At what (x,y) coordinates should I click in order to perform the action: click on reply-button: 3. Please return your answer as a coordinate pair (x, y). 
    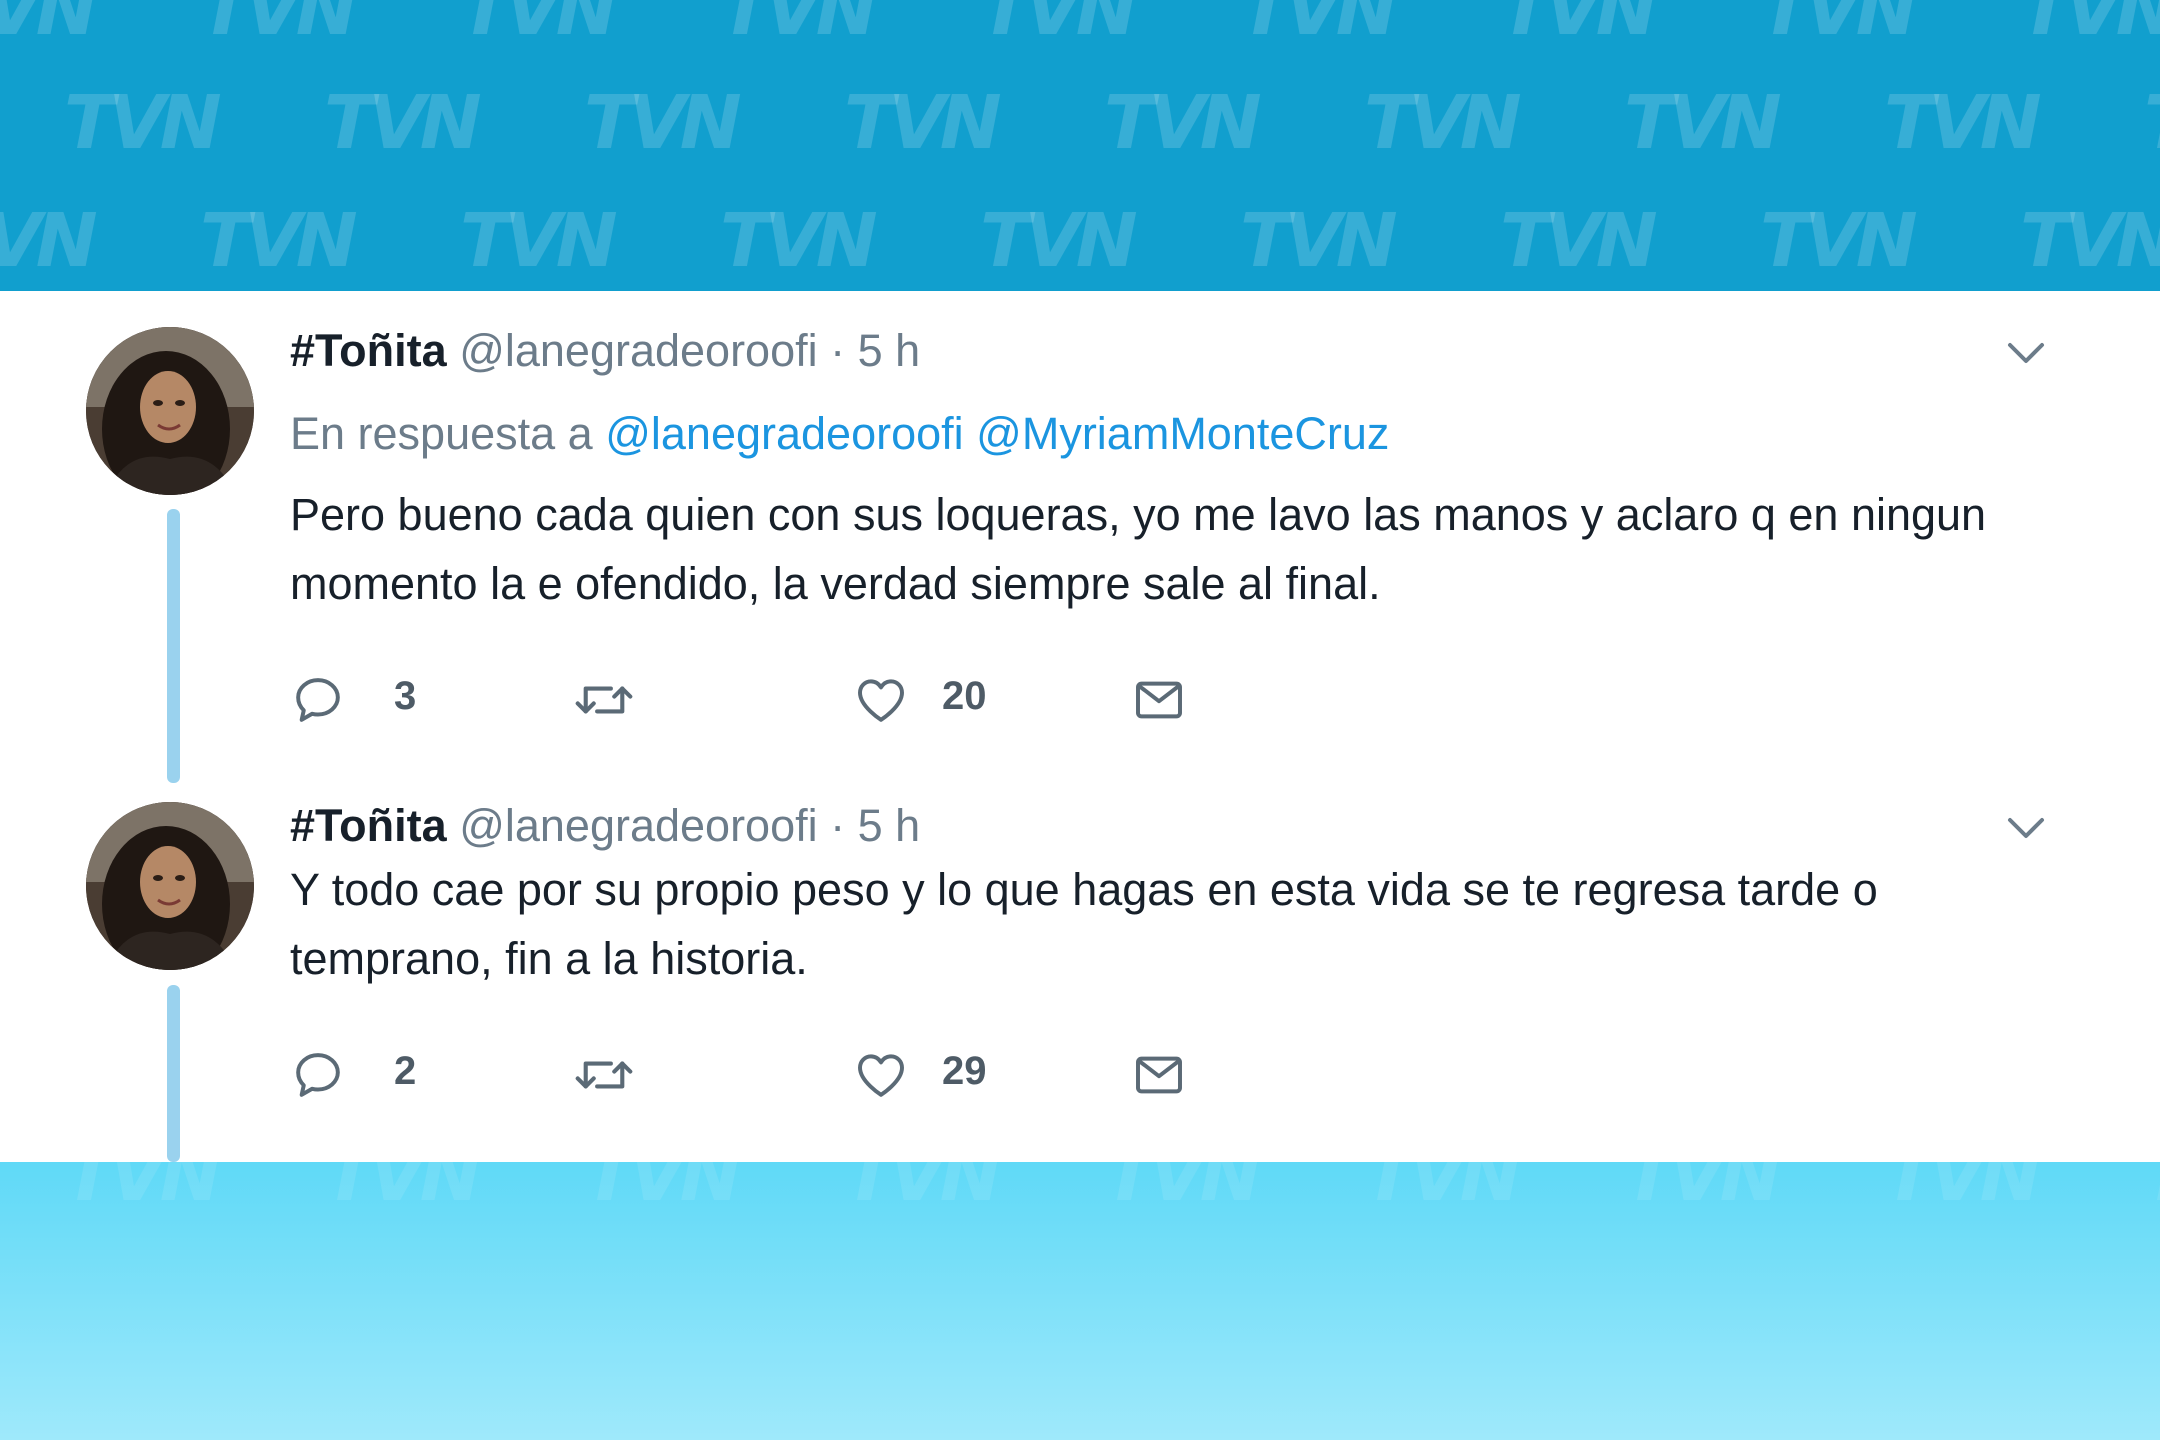
    Looking at the image, I should click on (360, 698).